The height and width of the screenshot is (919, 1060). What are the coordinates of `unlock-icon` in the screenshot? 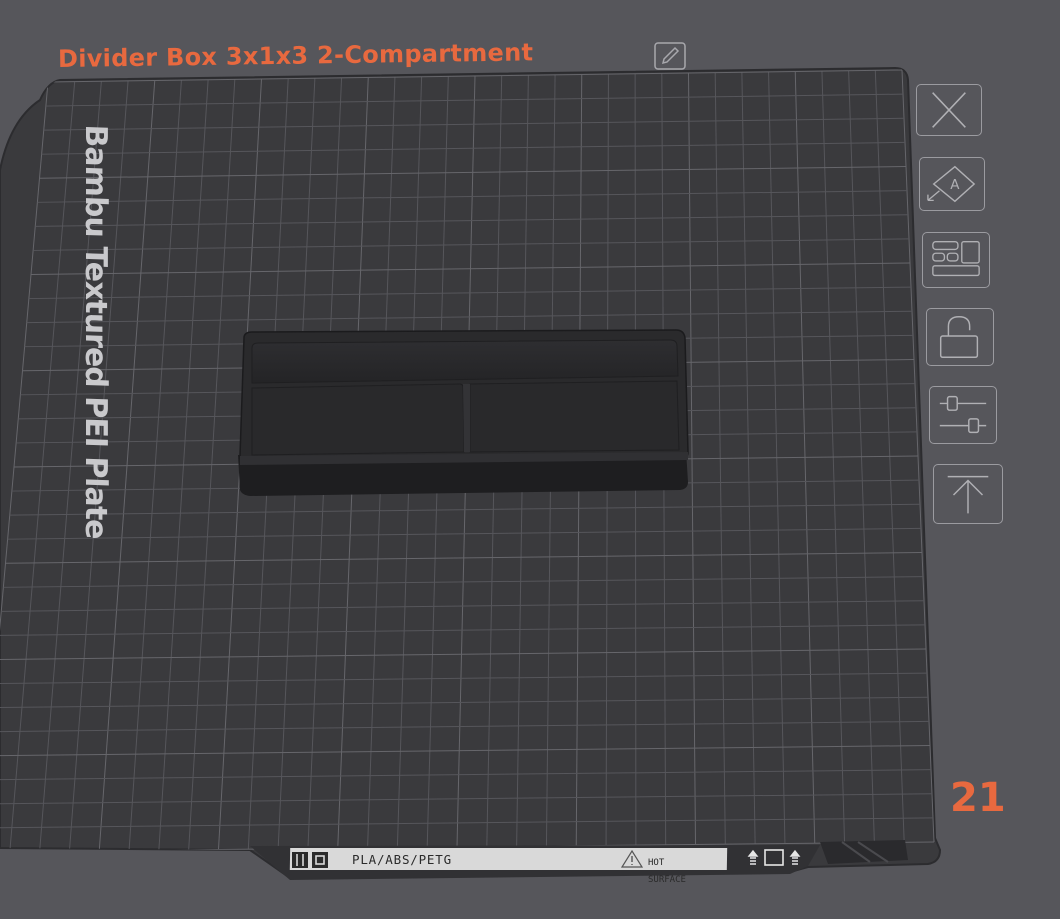 It's located at (959, 336).